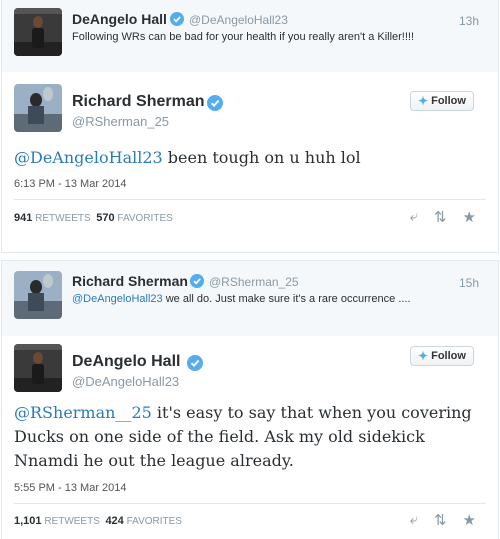 The image size is (500, 539). I want to click on tweet-stats: 1,101 RETWEETS 424 FAVORITES, so click(98, 521).